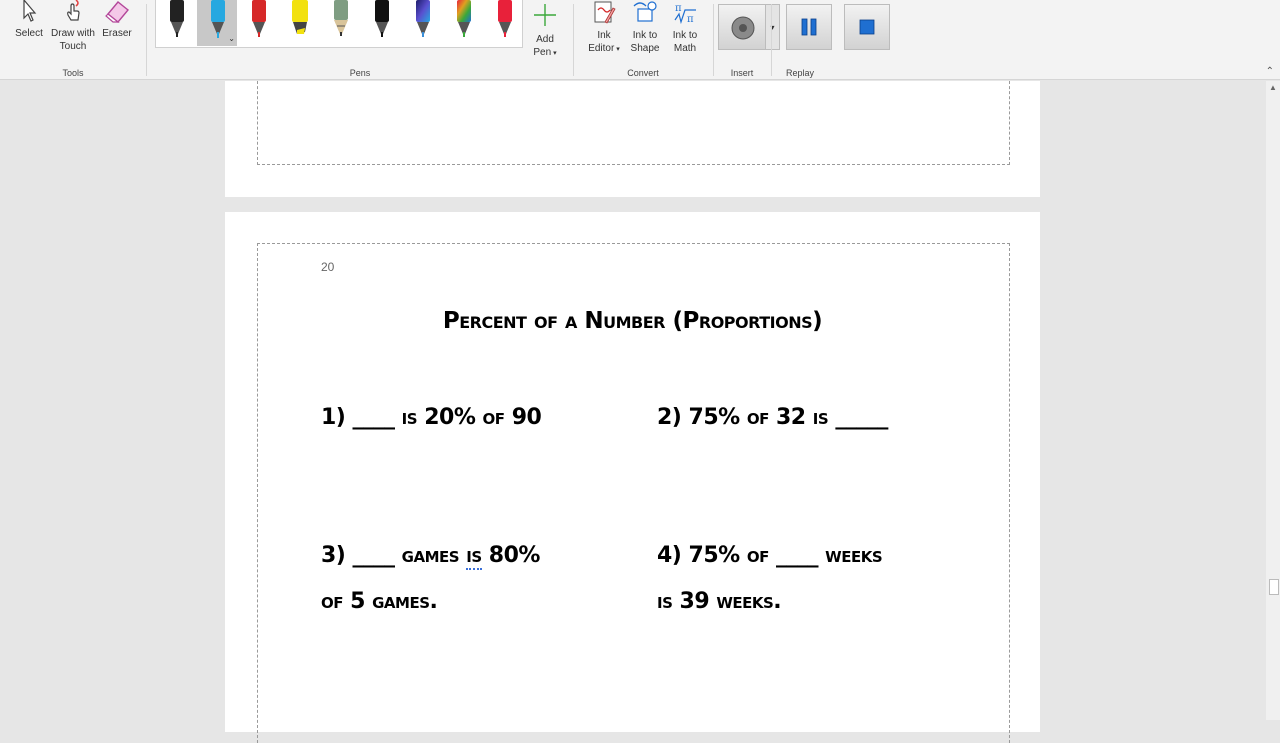  I want to click on pen-pink-red-icon, so click(505, 18).